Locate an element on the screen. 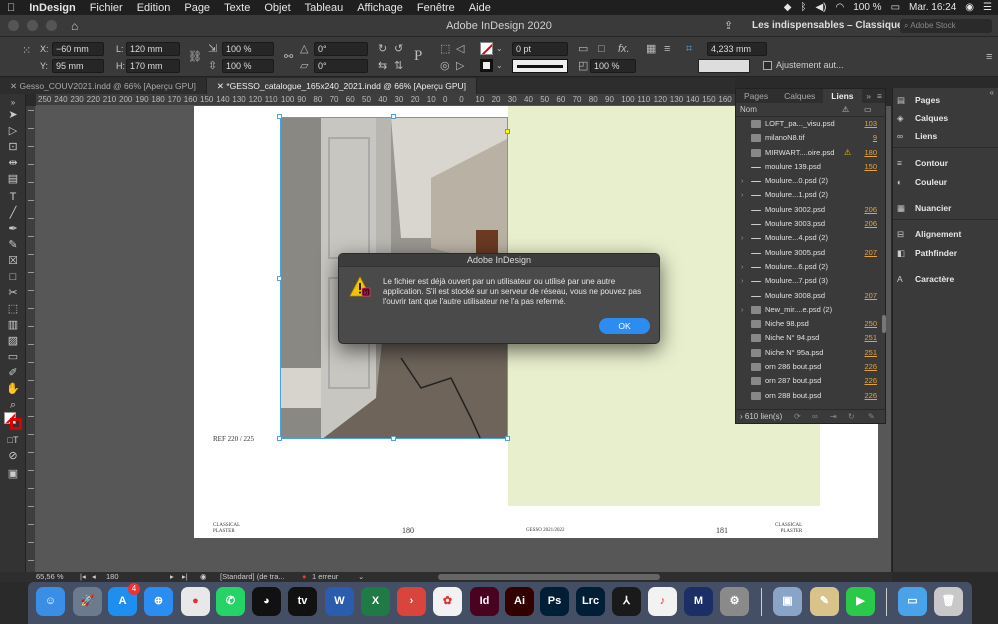  link-row: Moulure 3002.psd 206 is located at coordinates (810, 210).